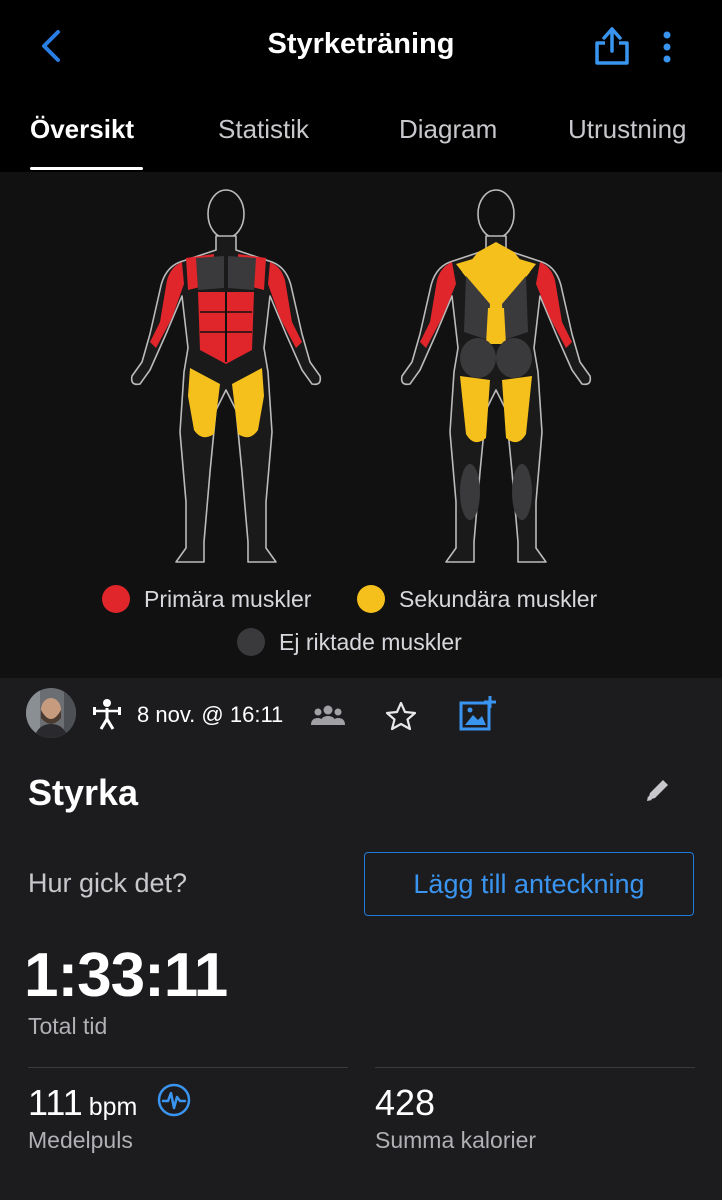  What do you see at coordinates (210, 714) in the screenshot?
I see `activity-date: 8 nov. @ 16:11` at bounding box center [210, 714].